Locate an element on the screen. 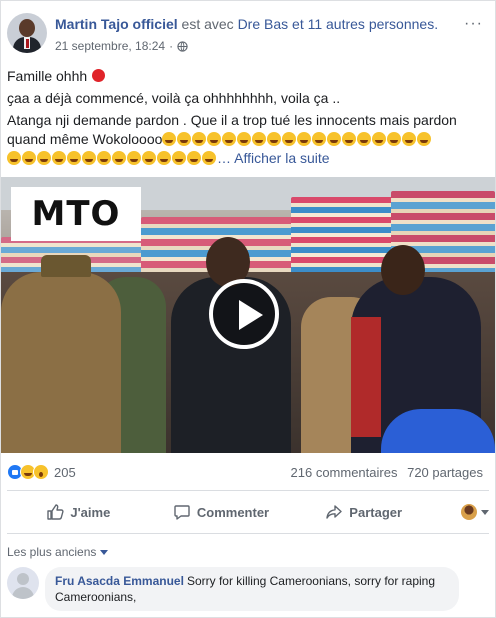 This screenshot has height=618, width=496. post-actions: J'aime Commenter Partager is located at coordinates (248, 512).